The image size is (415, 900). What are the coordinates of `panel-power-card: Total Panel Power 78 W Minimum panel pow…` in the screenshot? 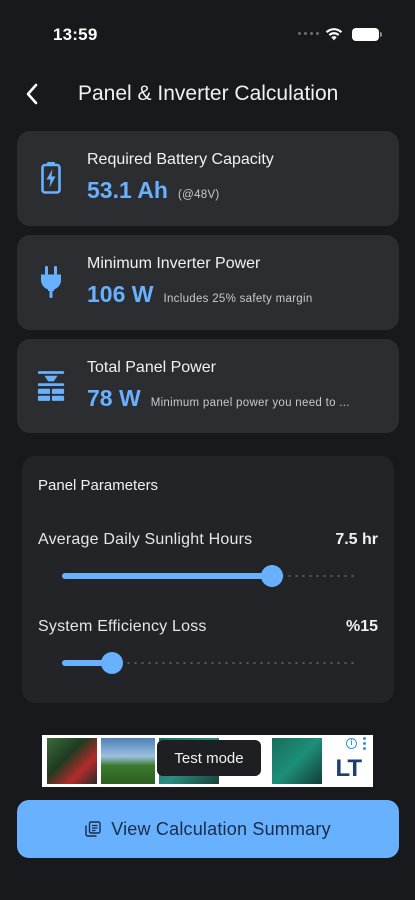 It's located at (208, 386).